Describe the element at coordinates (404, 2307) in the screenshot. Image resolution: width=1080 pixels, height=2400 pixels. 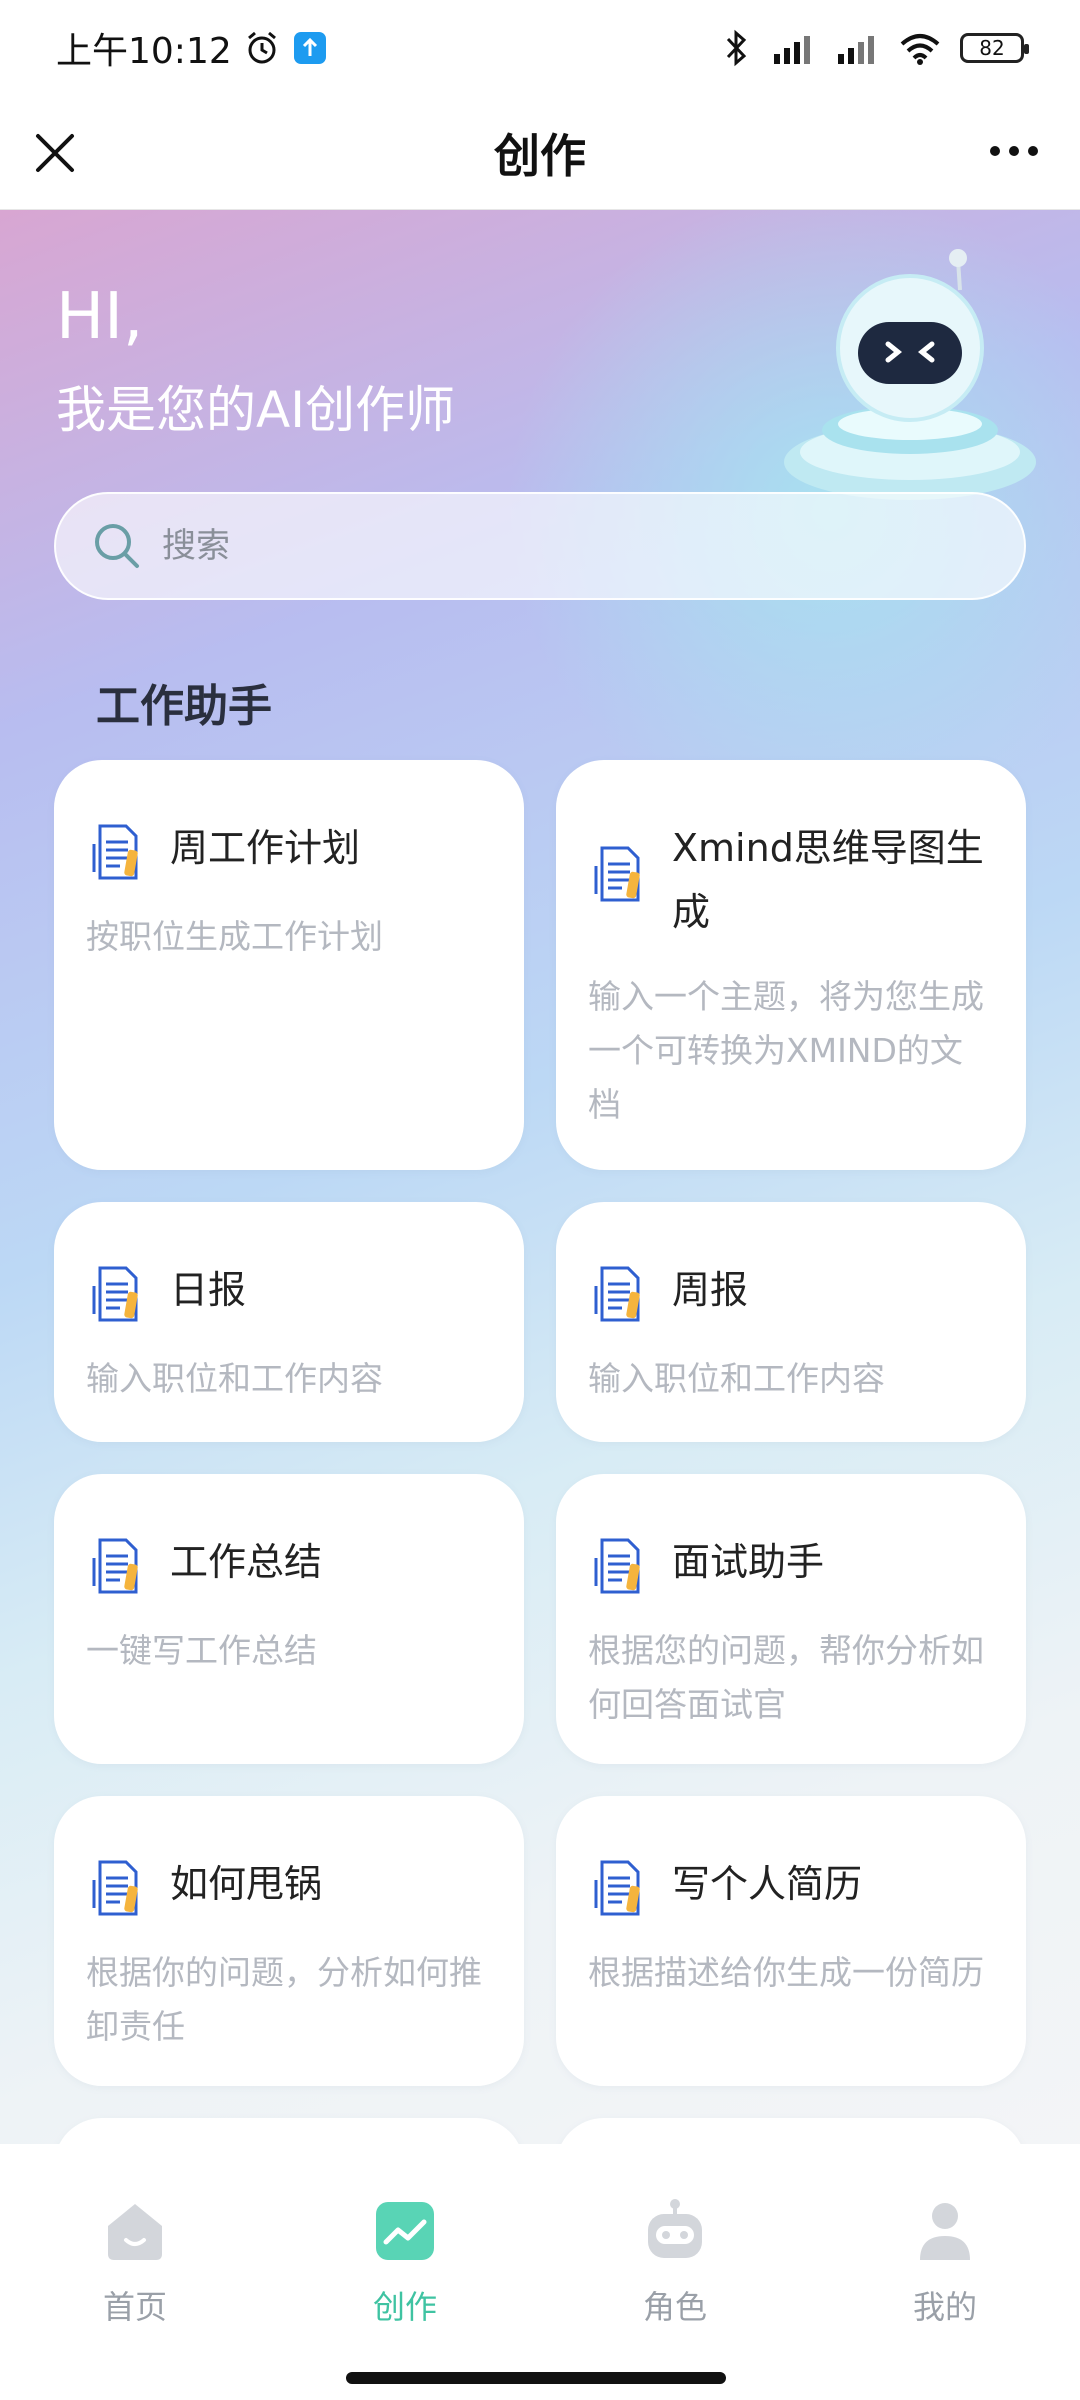
I see `tab-label: 创作` at that location.